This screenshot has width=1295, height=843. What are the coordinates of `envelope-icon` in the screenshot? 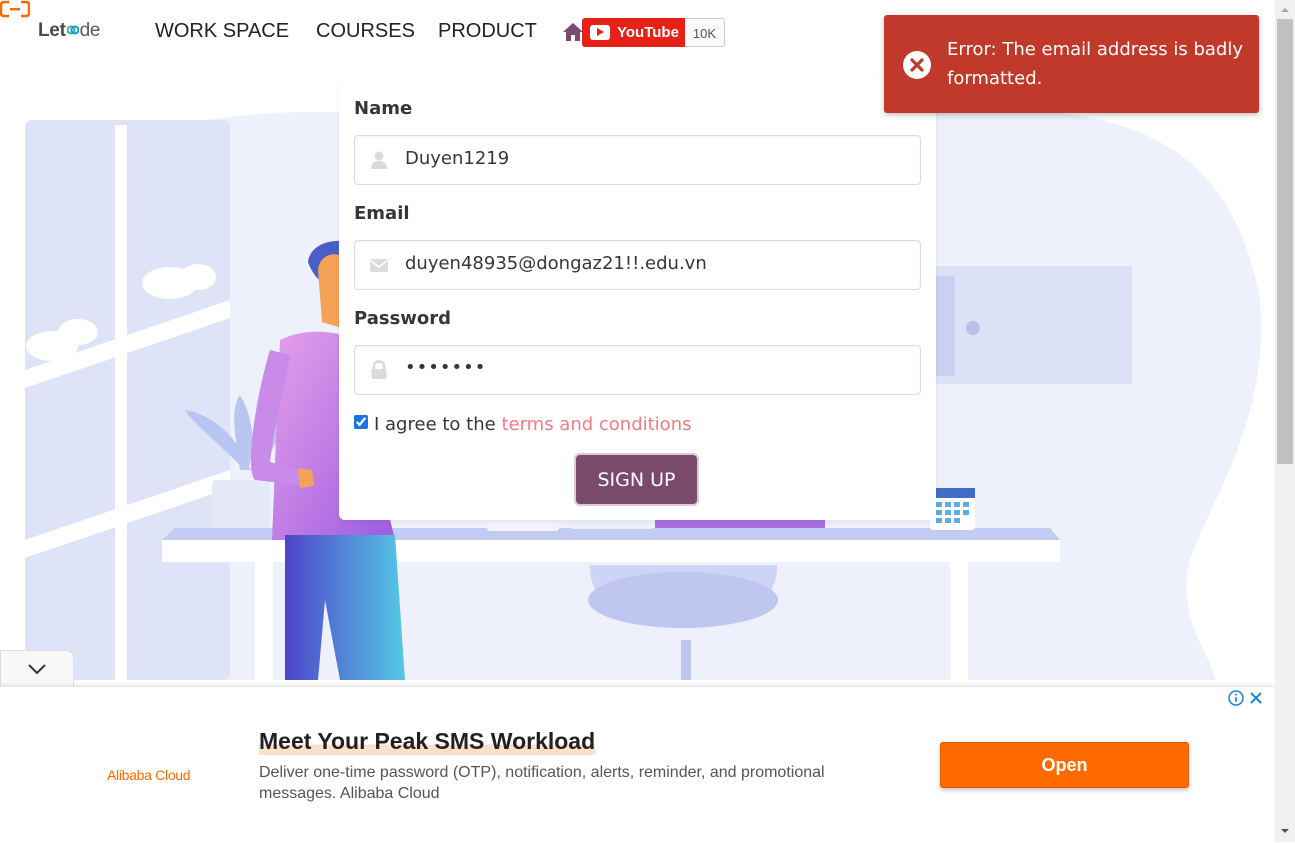 It's located at (379, 265).